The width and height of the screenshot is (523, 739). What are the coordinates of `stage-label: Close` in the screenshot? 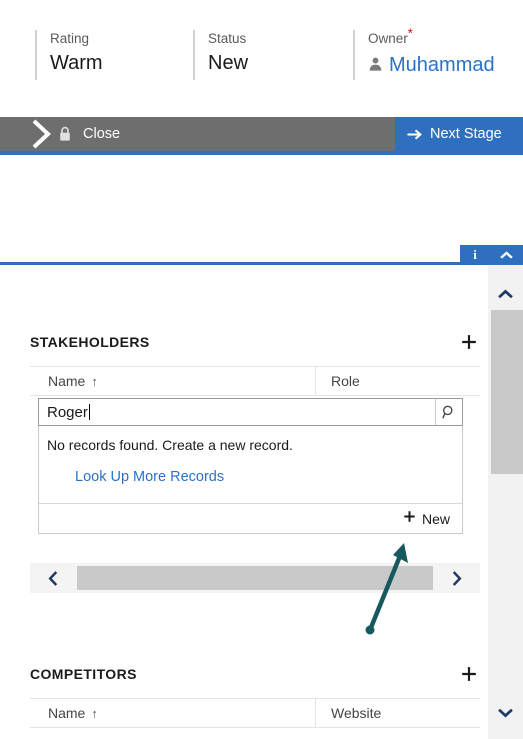 It's located at (101, 134).